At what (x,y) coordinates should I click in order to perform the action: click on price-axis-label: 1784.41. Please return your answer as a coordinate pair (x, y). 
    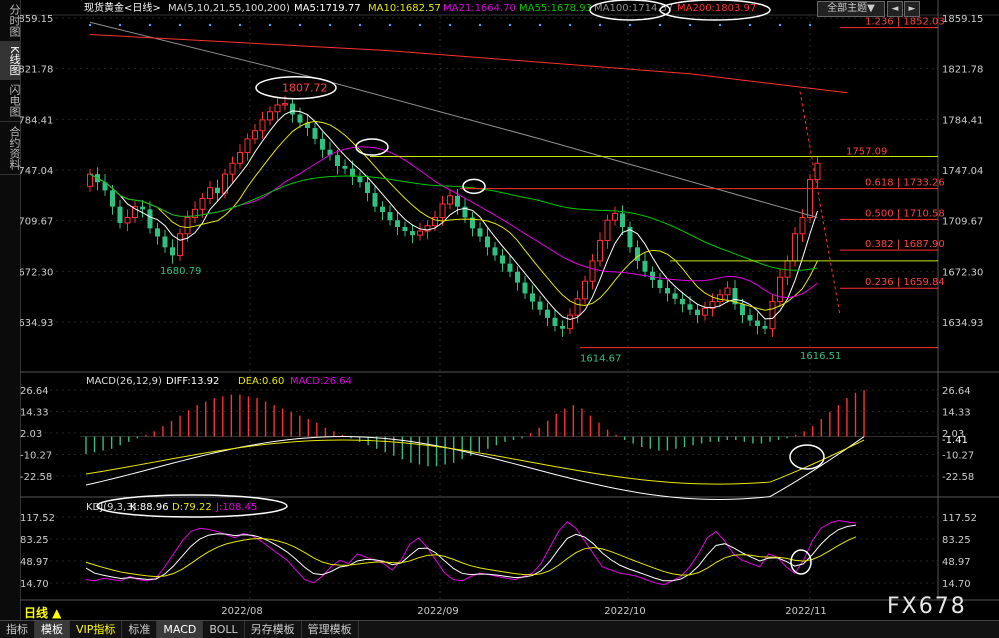
    Looking at the image, I should click on (962, 120).